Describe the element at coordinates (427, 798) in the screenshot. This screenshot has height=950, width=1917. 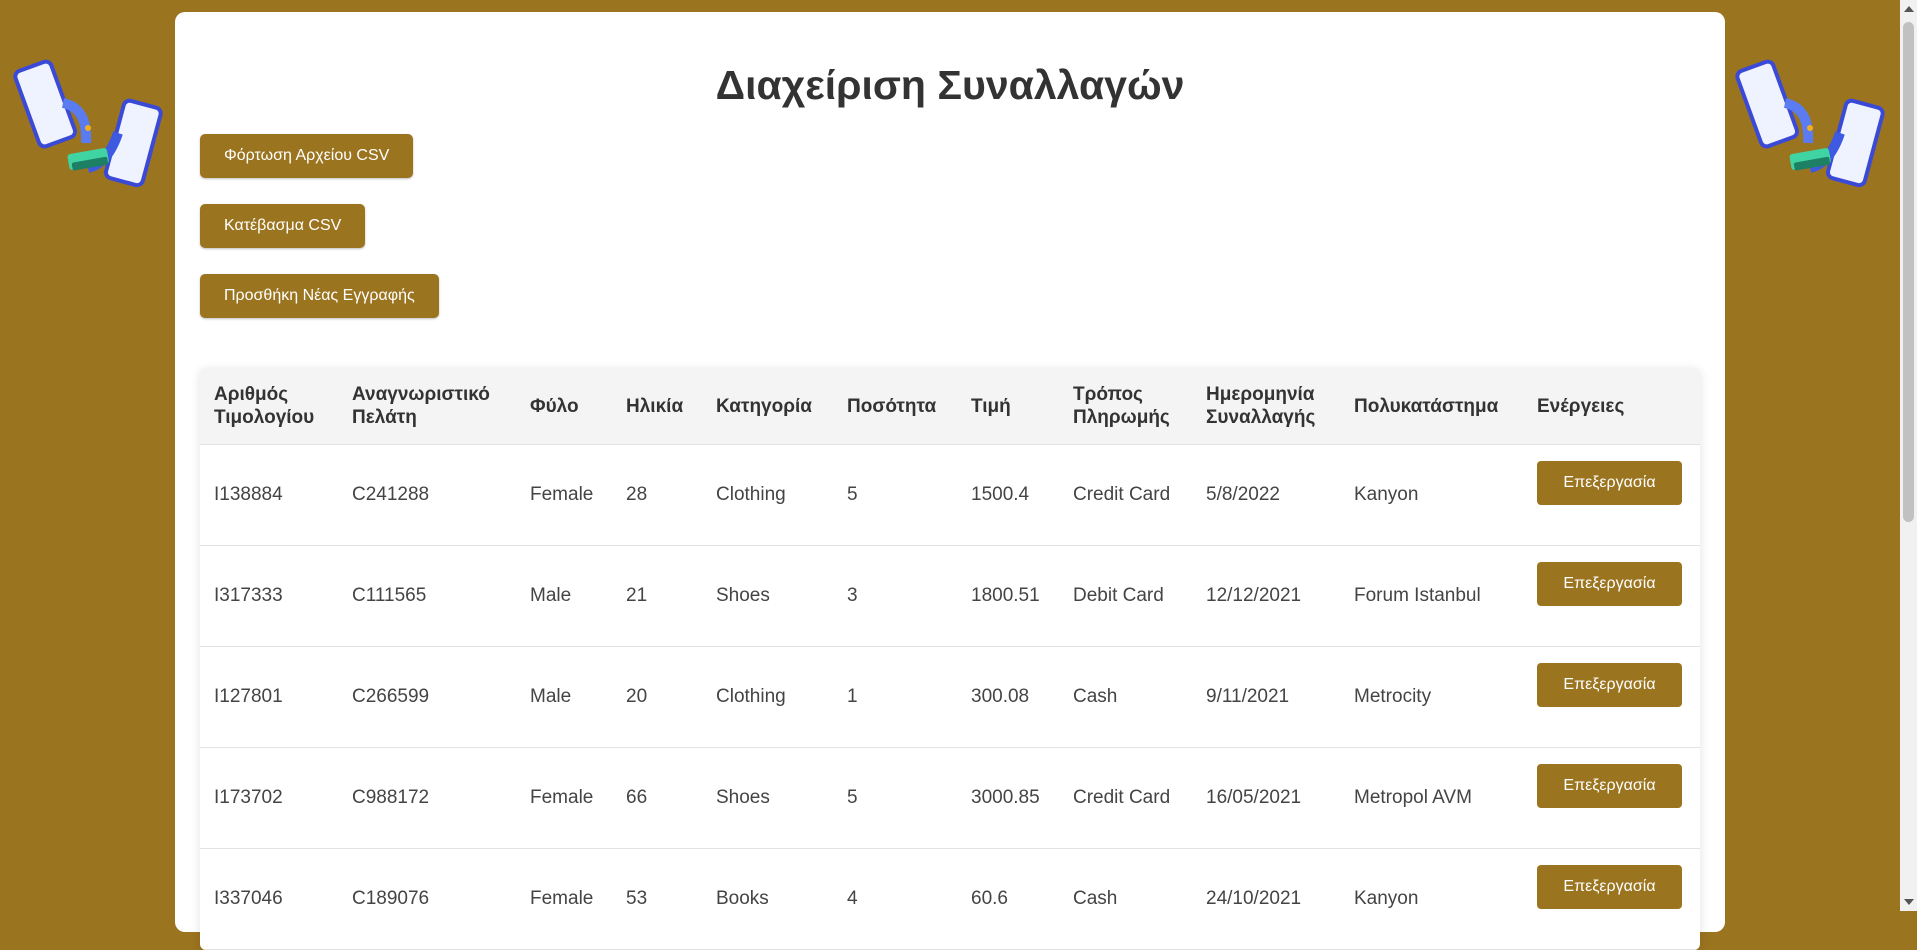
I see `cell-customer-id: C988172` at that location.